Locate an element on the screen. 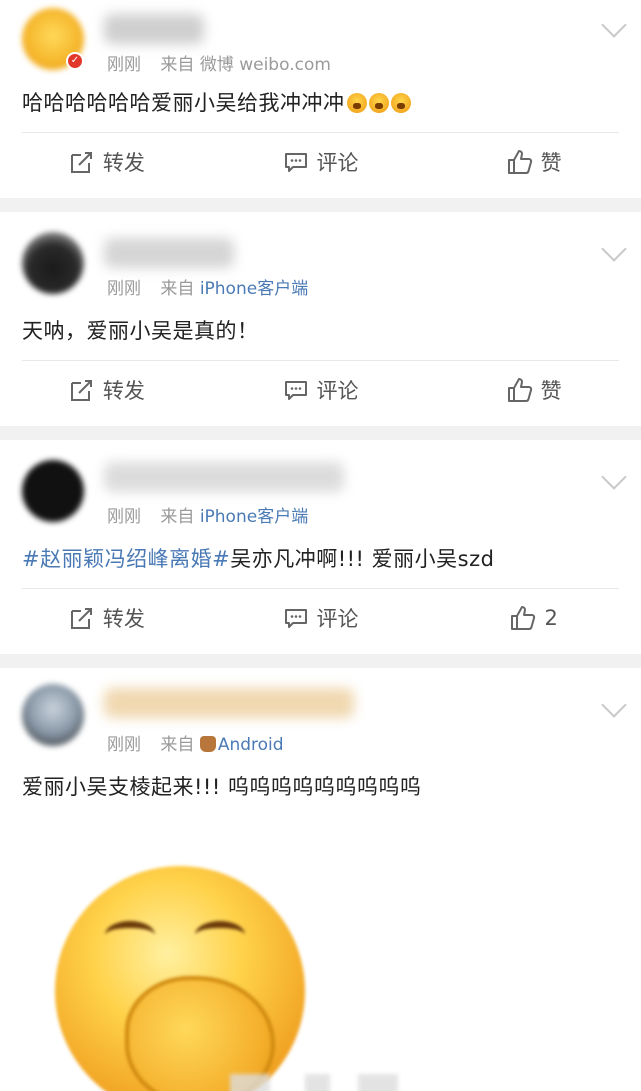  post-text: 爱丽小吴支棱起来!!! 呜呜呜呜呜呜呜呜呜 is located at coordinates (320, 787).